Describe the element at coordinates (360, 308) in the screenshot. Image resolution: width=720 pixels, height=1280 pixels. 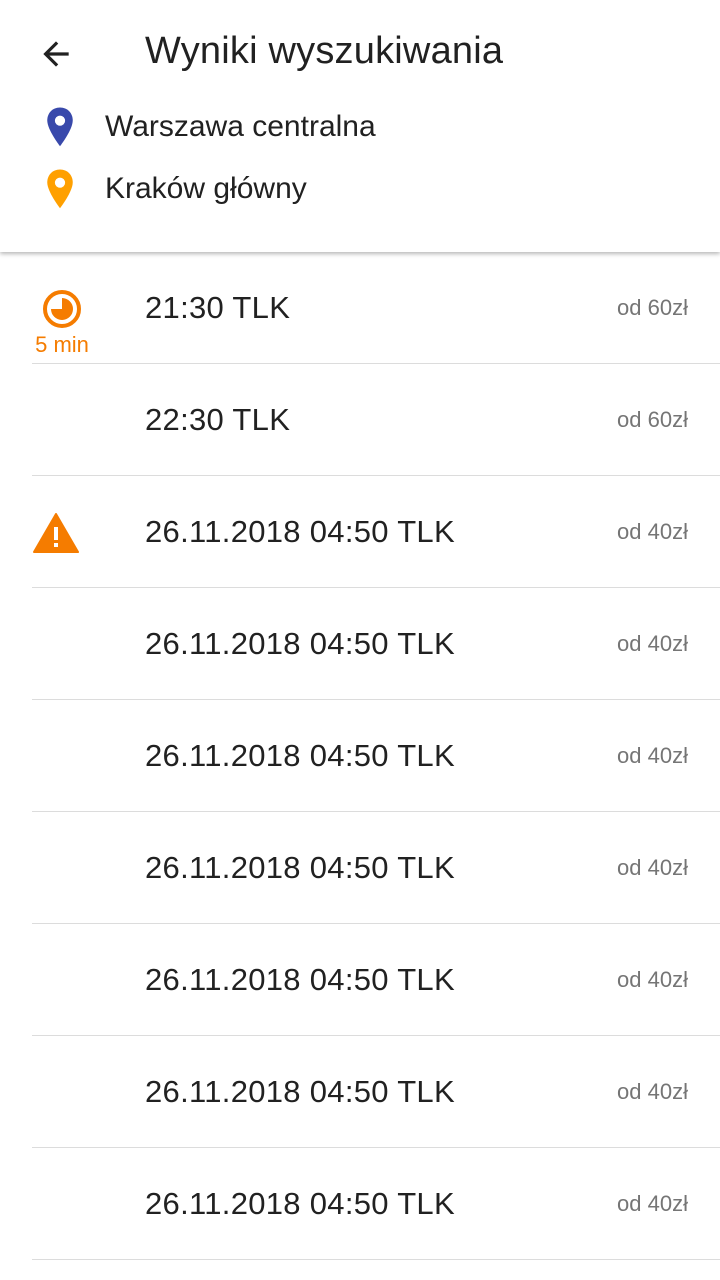
I see `result-row: 5 min 21:30 TLK od 60zł` at that location.